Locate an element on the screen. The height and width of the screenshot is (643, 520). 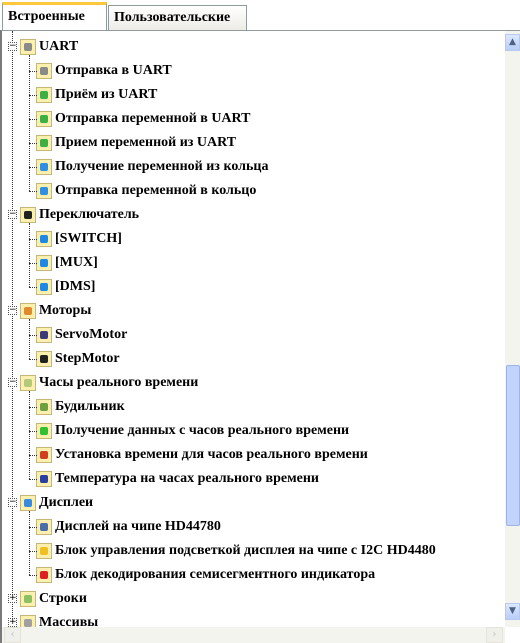
scroll-right-button: › is located at coordinates (494, 635).